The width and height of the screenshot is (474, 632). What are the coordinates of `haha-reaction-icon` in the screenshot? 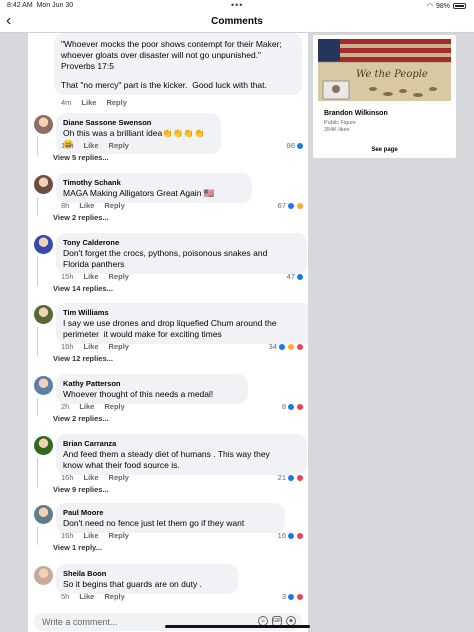 It's located at (291, 346).